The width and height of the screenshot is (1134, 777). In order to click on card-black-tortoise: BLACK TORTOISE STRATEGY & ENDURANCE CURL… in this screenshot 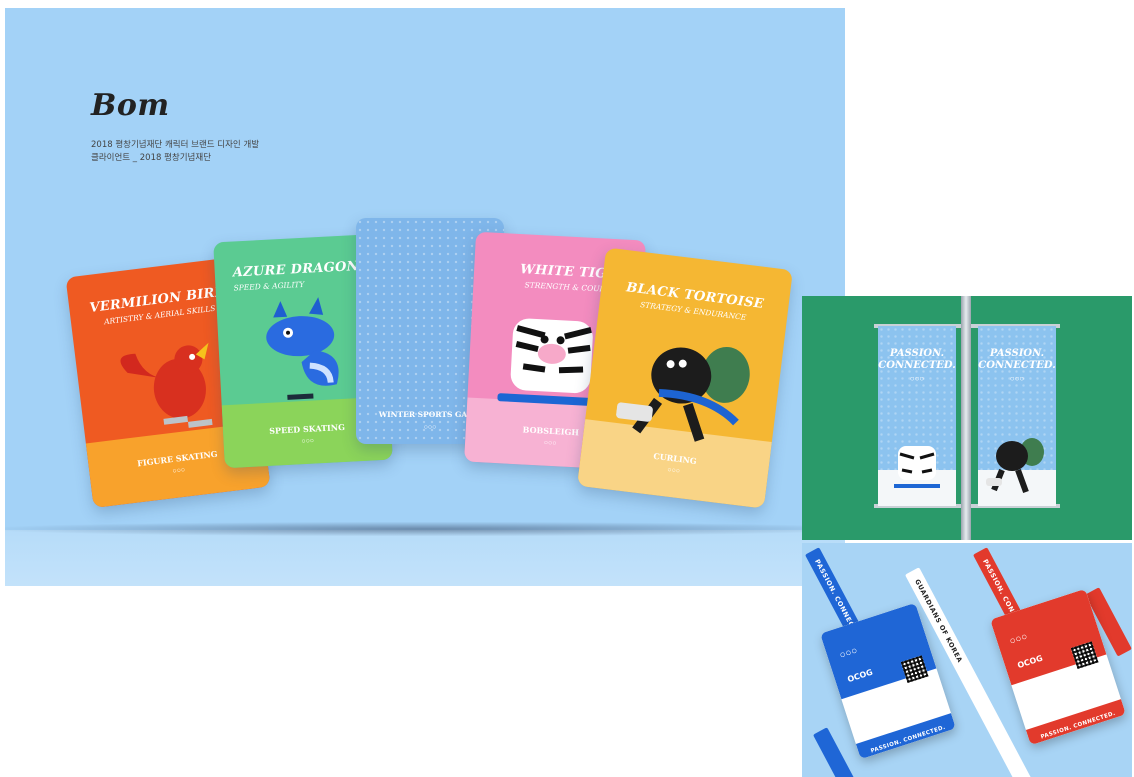, I will do `click(685, 378)`.